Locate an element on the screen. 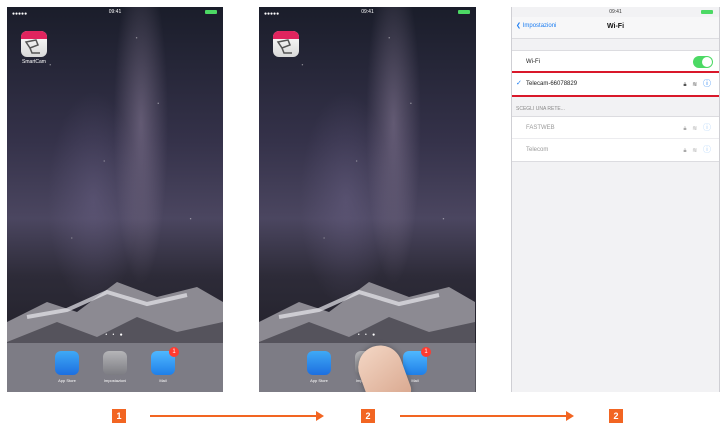  dock: App Store Impostazioni 1 Mail is located at coordinates (115, 367).